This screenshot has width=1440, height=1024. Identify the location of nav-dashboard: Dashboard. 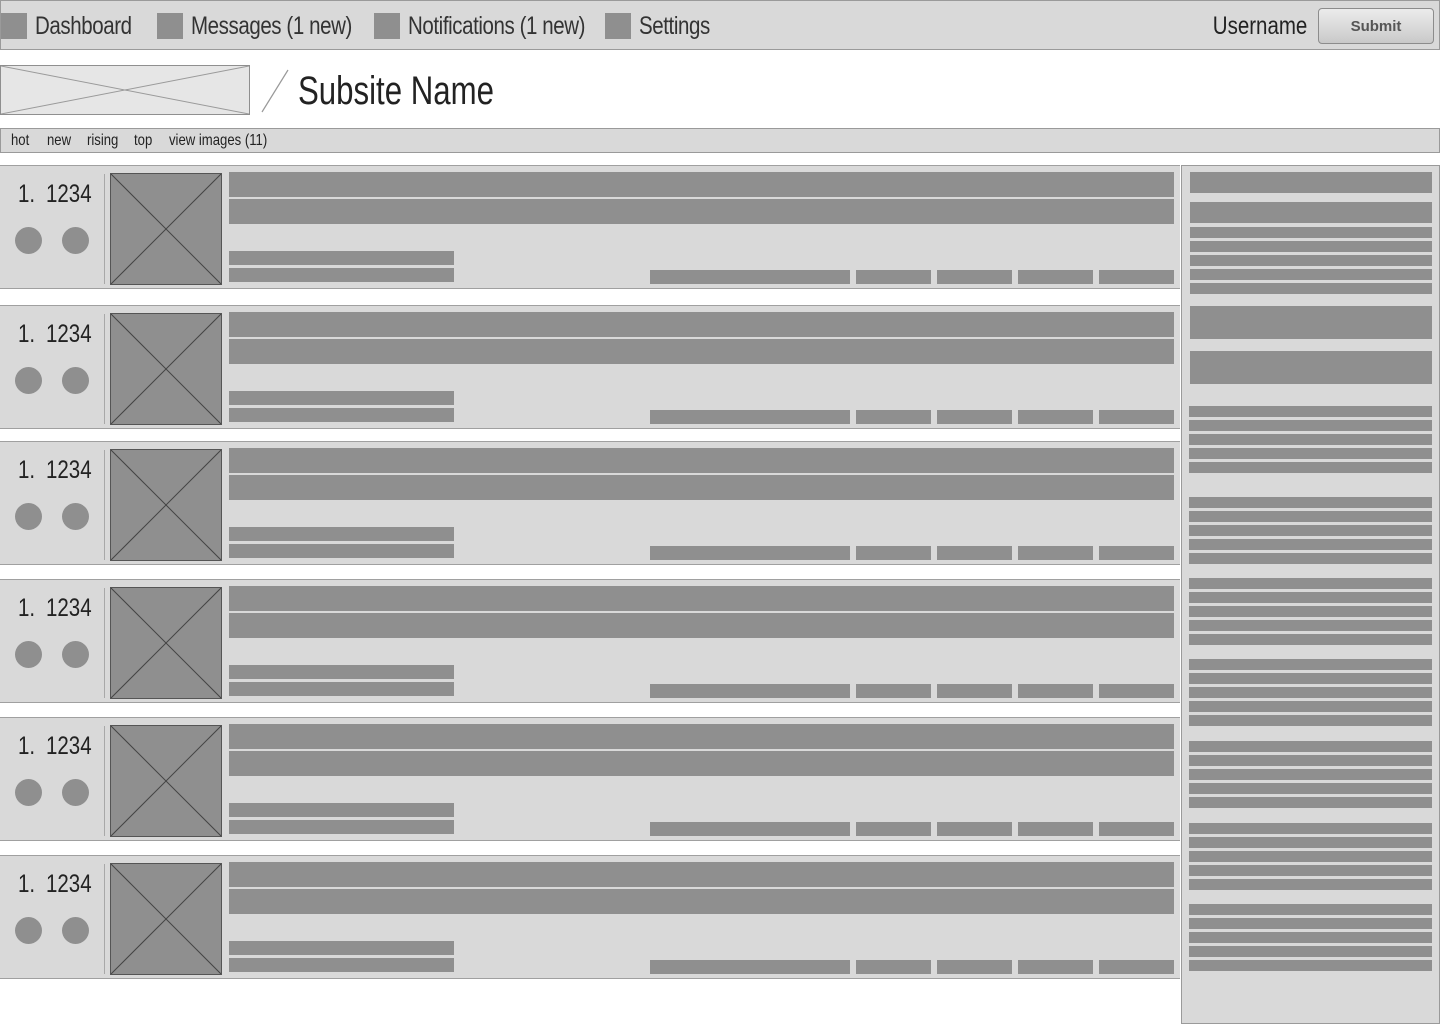
(77, 26).